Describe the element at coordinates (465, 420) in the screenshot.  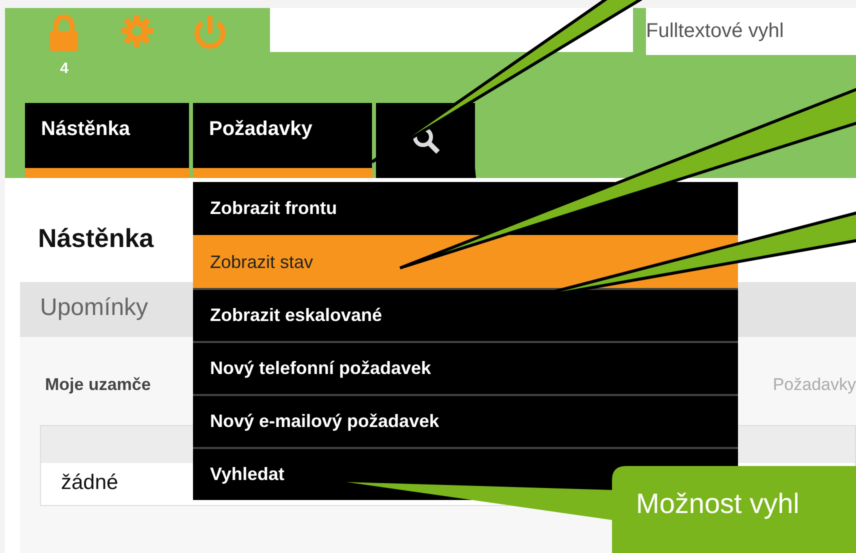
I see `menu-item: Nový e-mailový požadavek` at that location.